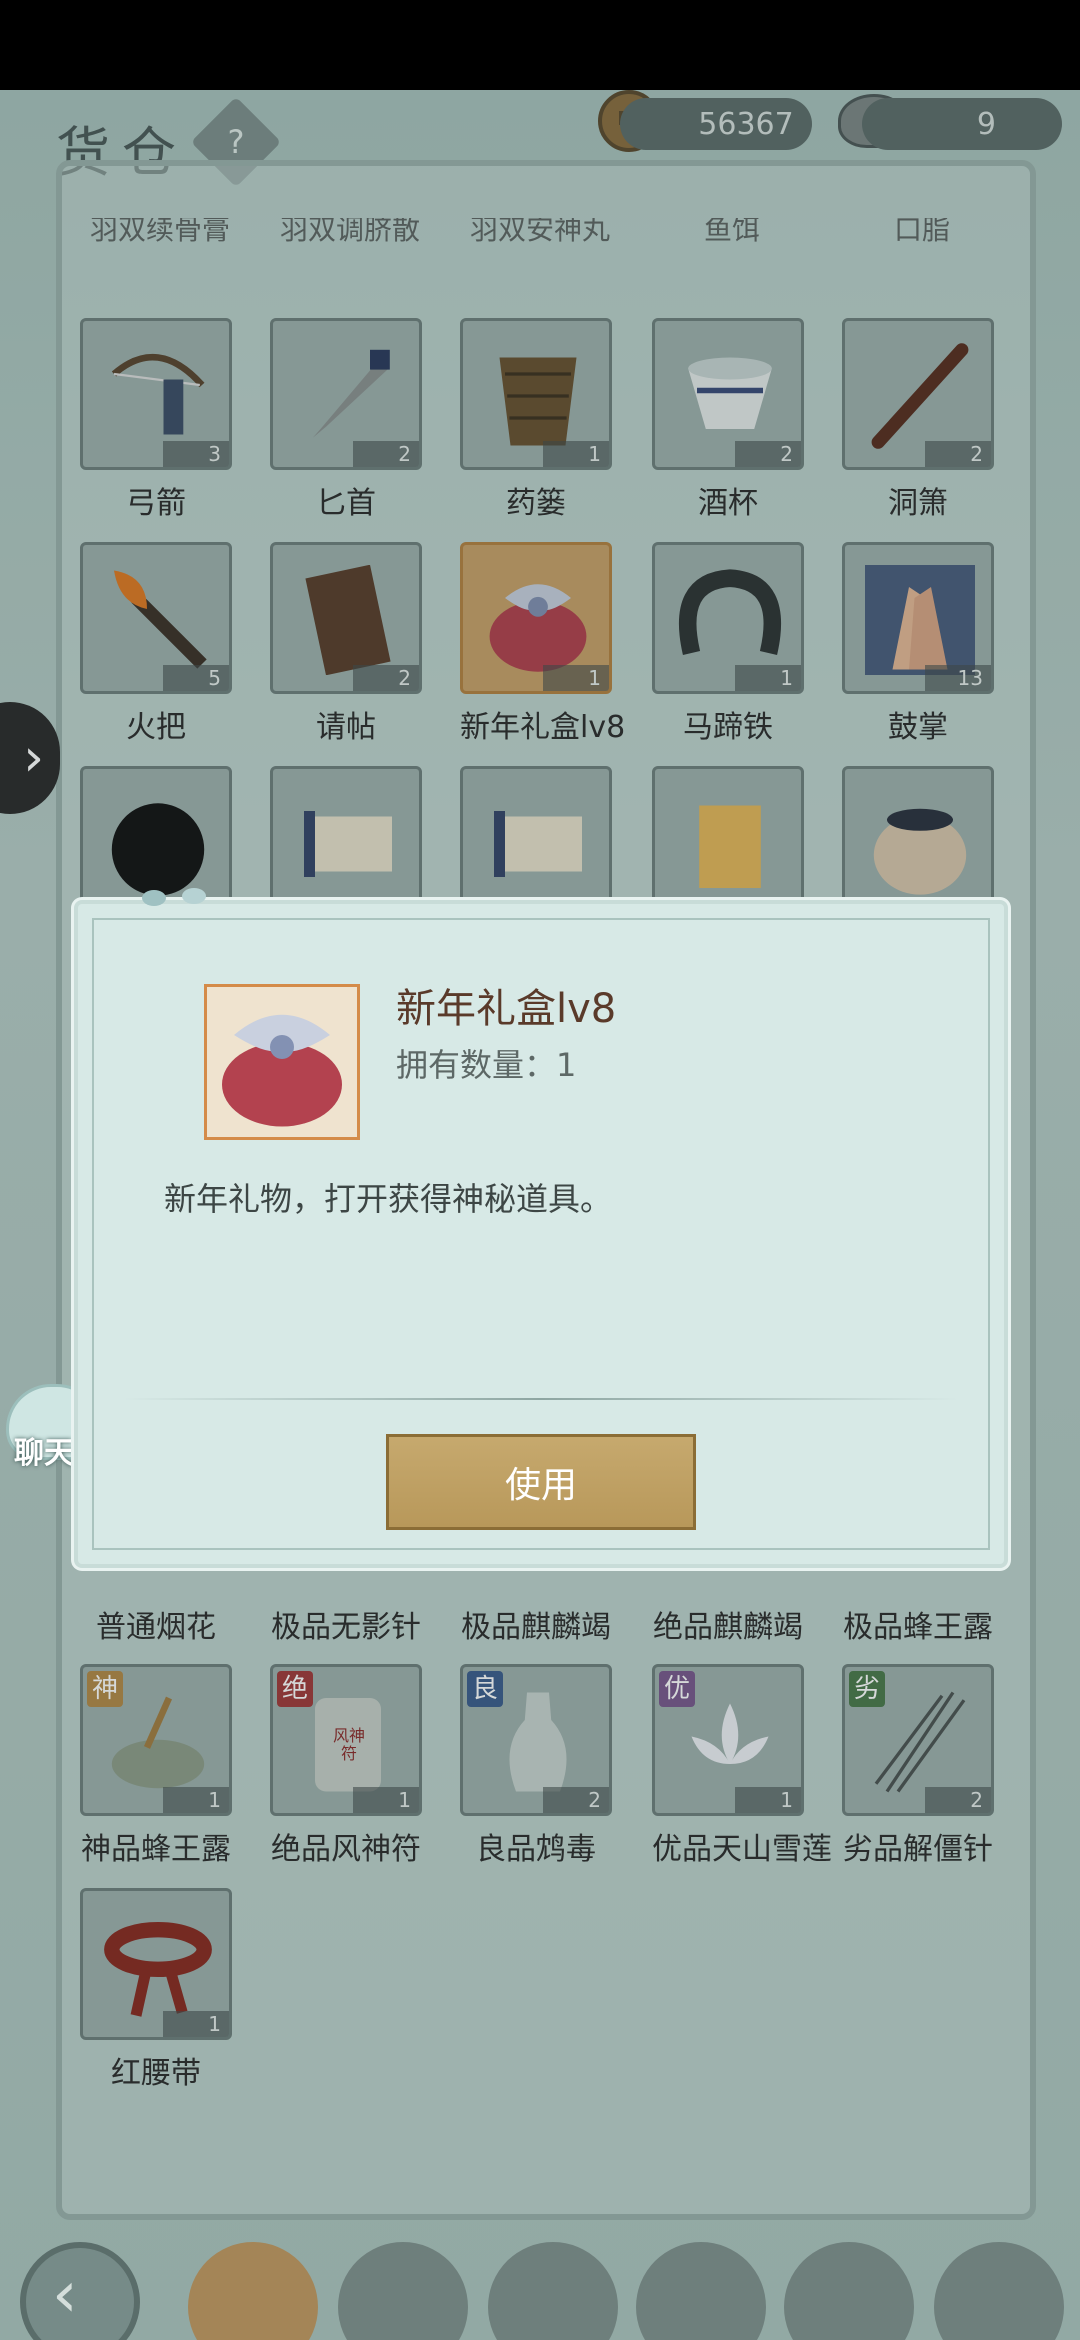 Image resolution: width=1080 pixels, height=2340 pixels. I want to click on cup-icon, so click(730, 393).